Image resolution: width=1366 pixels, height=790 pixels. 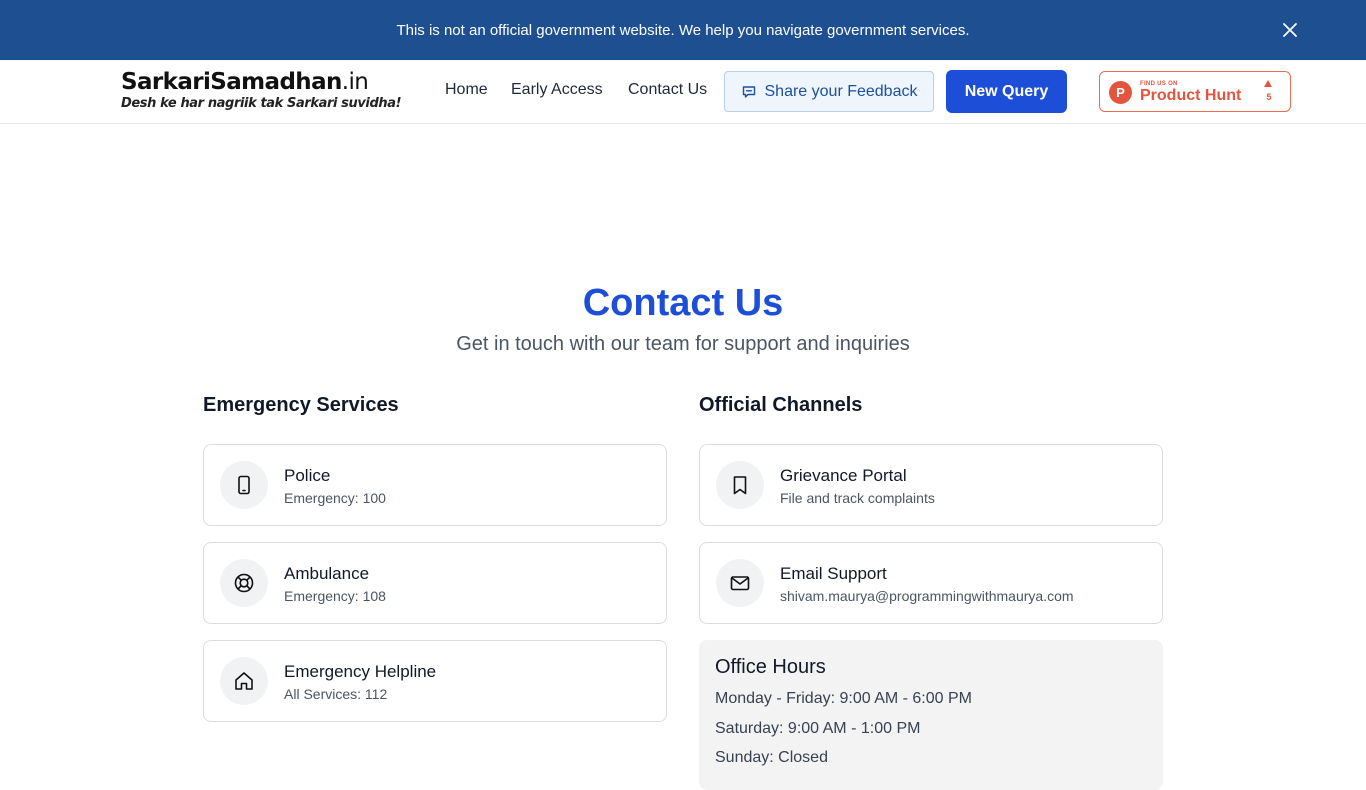 What do you see at coordinates (244, 583) in the screenshot?
I see `lifebuoy-icon` at bounding box center [244, 583].